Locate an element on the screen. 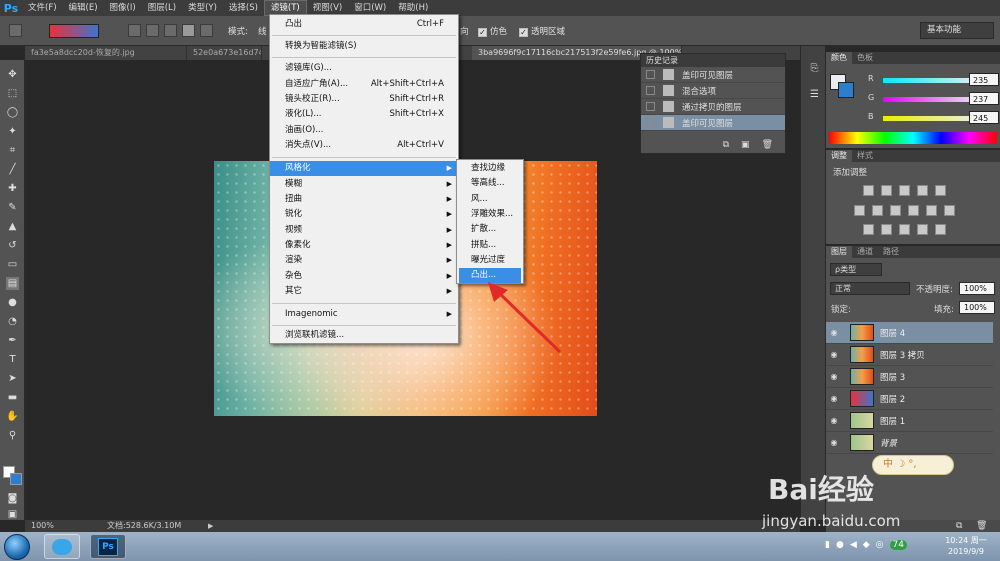  menu-item-convert-smart-filter: 转换为智能滤镜(S) is located at coordinates (364, 46).